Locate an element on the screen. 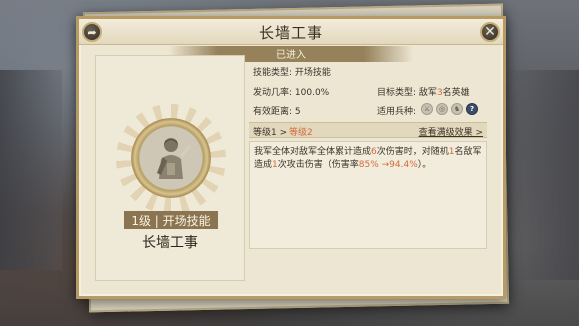 The image size is (579, 326). target-type-label: 目标类型: is located at coordinates (397, 93).